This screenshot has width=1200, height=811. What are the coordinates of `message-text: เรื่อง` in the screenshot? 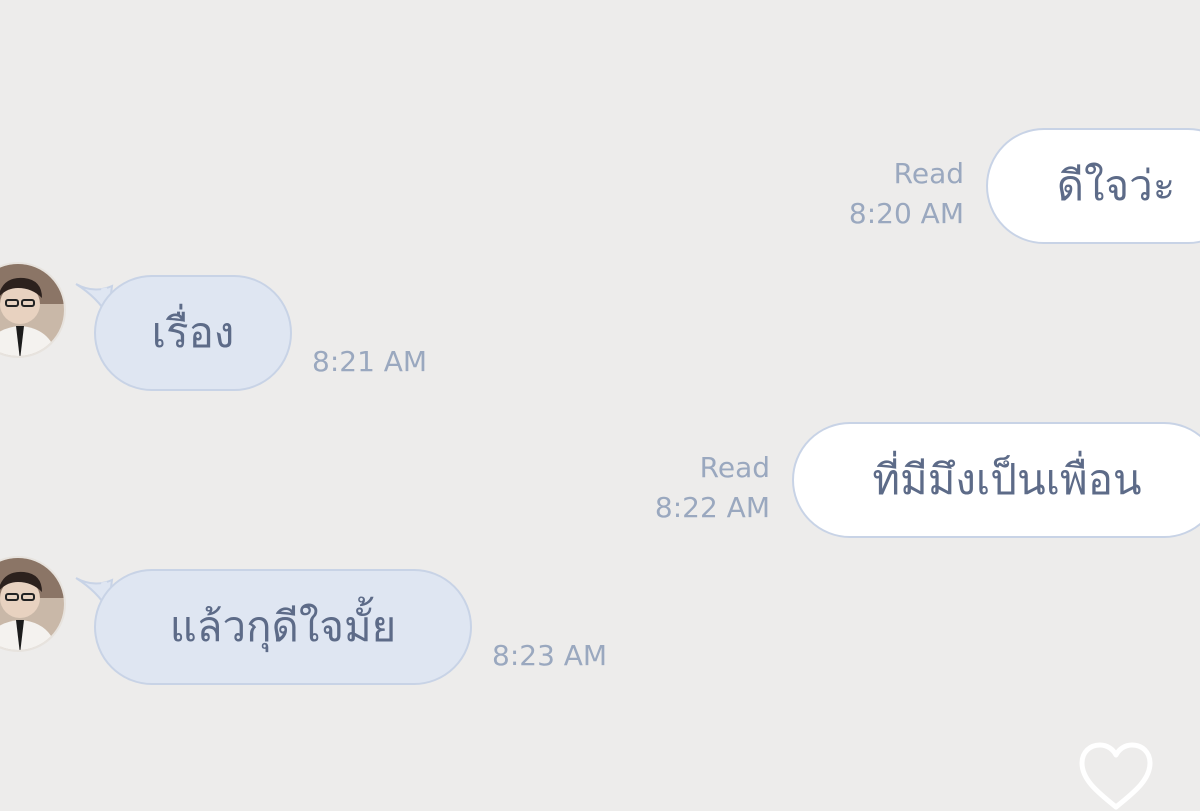 It's located at (193, 332).